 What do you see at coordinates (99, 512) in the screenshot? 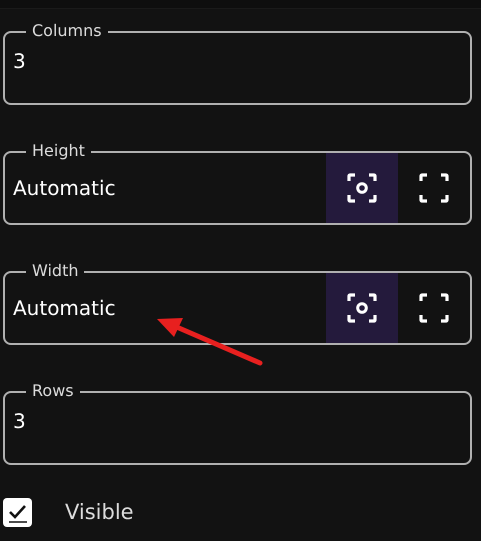
I see `checkbox-label: Visible` at bounding box center [99, 512].